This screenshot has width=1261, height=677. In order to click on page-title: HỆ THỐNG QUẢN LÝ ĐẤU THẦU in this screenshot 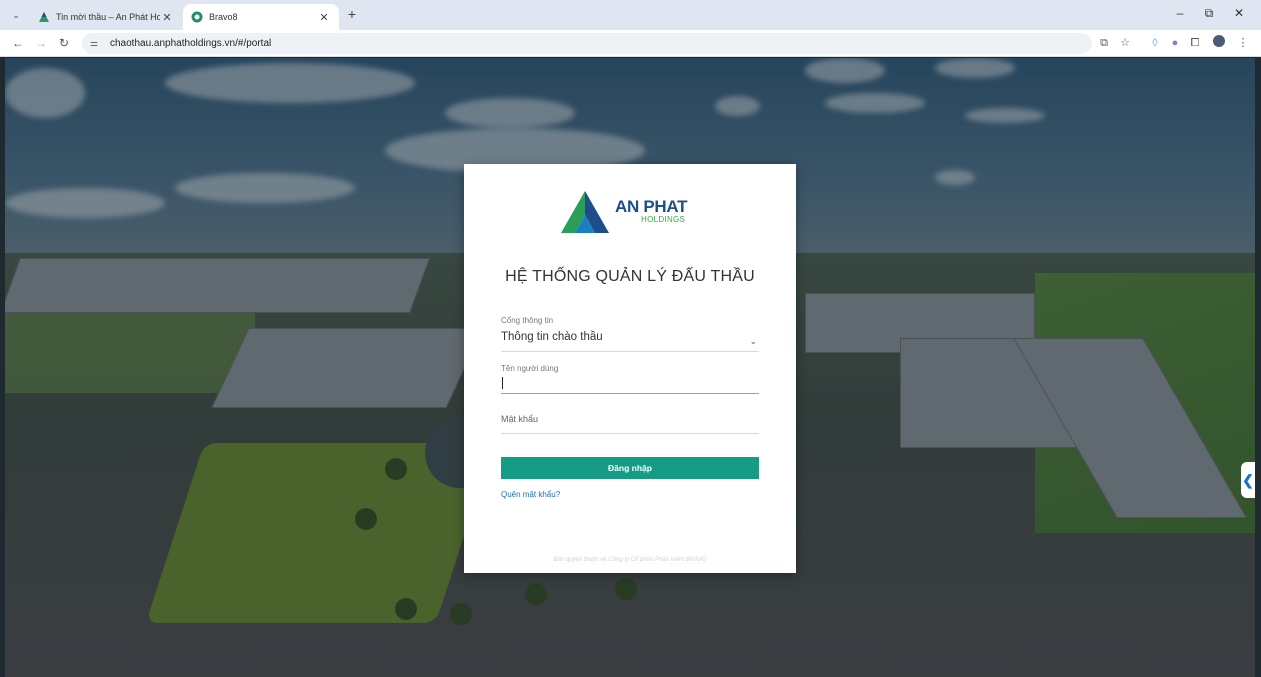, I will do `click(630, 276)`.